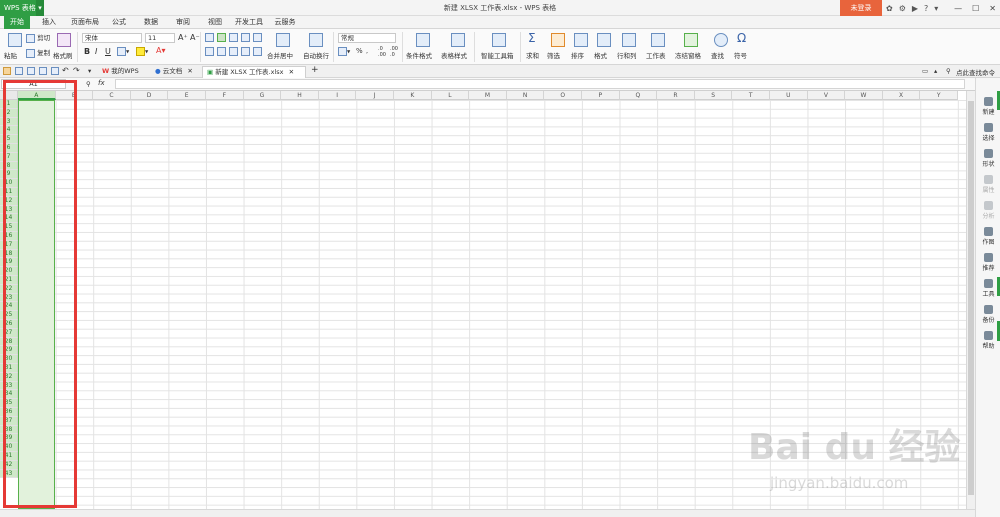  What do you see at coordinates (988, 160) in the screenshot?
I see `side-panel-item: 形状` at bounding box center [988, 160].